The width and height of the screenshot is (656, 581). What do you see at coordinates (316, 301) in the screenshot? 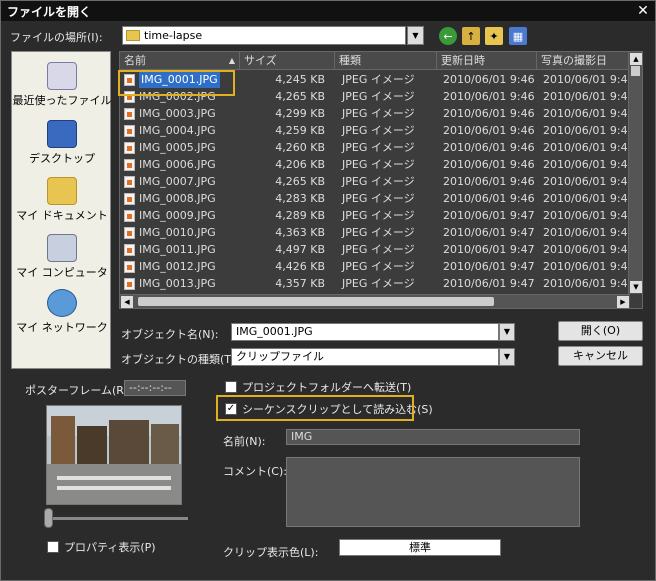
I see `horizontal-scroll-thumb` at bounding box center [316, 301].